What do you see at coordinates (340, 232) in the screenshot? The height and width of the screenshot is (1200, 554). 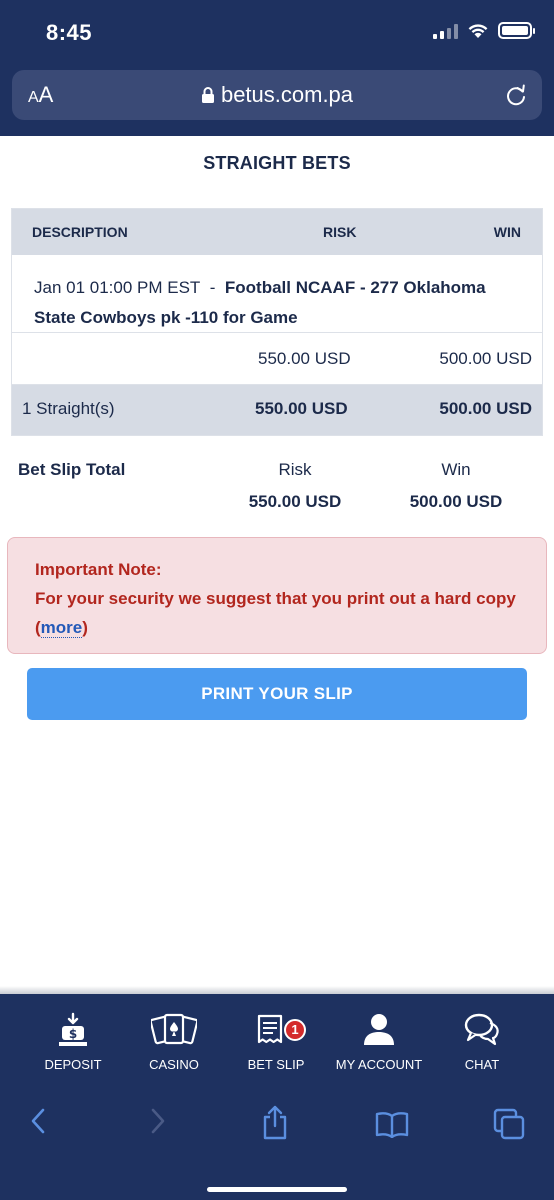 I see `header-risk: RISK` at bounding box center [340, 232].